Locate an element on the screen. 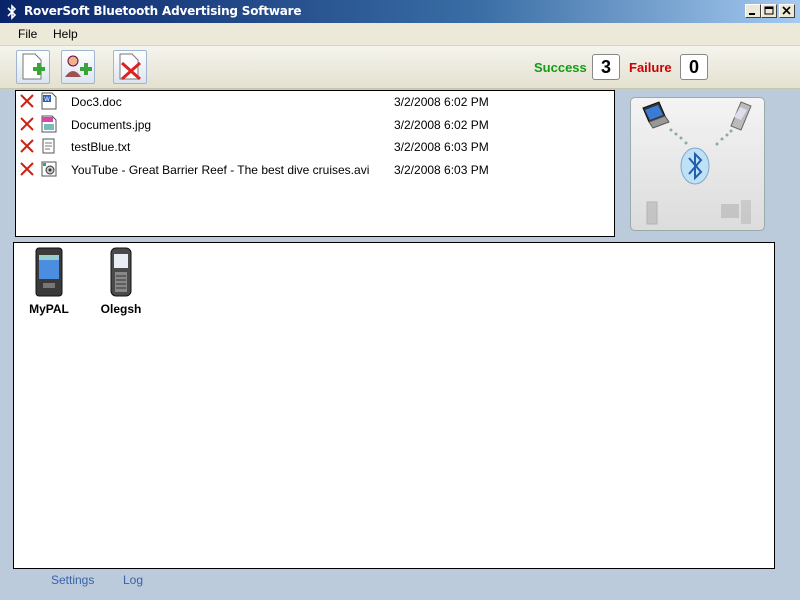 This screenshot has width=800, height=600. minimize-icon is located at coordinates (752, 14).